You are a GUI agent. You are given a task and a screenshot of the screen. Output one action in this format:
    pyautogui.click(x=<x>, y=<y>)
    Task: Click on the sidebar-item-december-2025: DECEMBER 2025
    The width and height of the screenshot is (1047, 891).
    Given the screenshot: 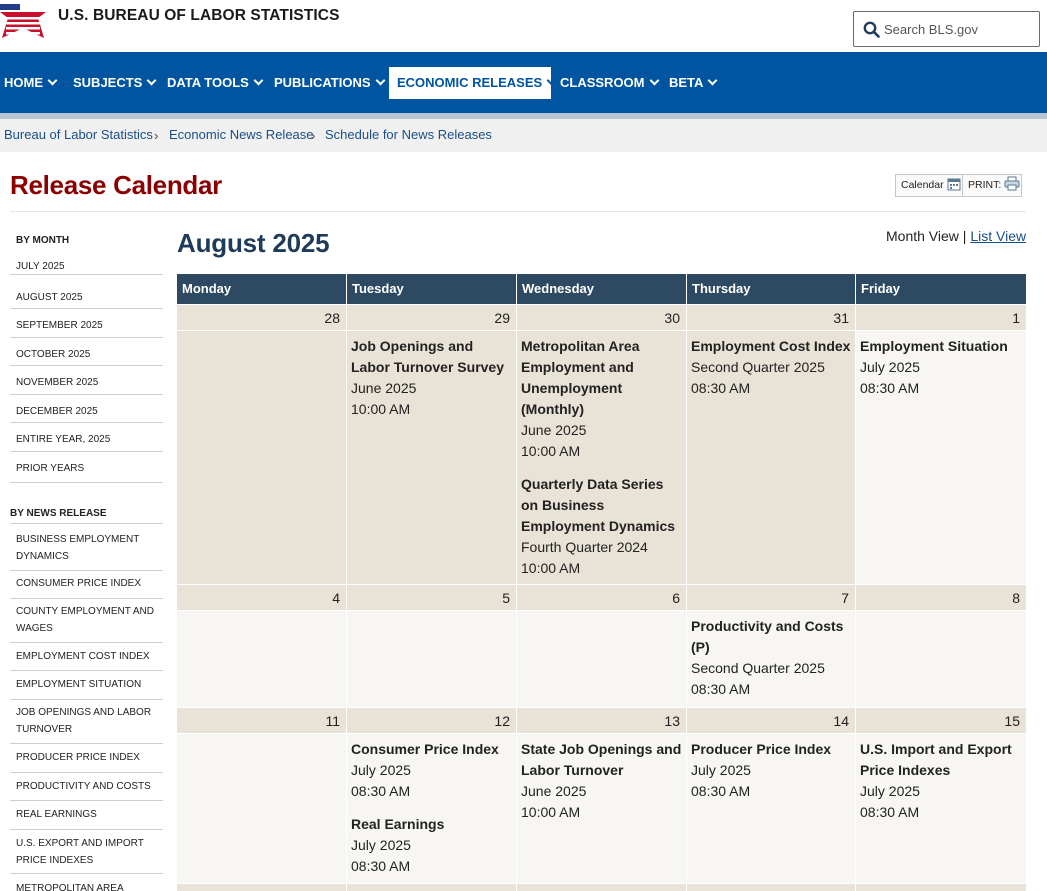 What is the action you would take?
    pyautogui.click(x=86, y=413)
    